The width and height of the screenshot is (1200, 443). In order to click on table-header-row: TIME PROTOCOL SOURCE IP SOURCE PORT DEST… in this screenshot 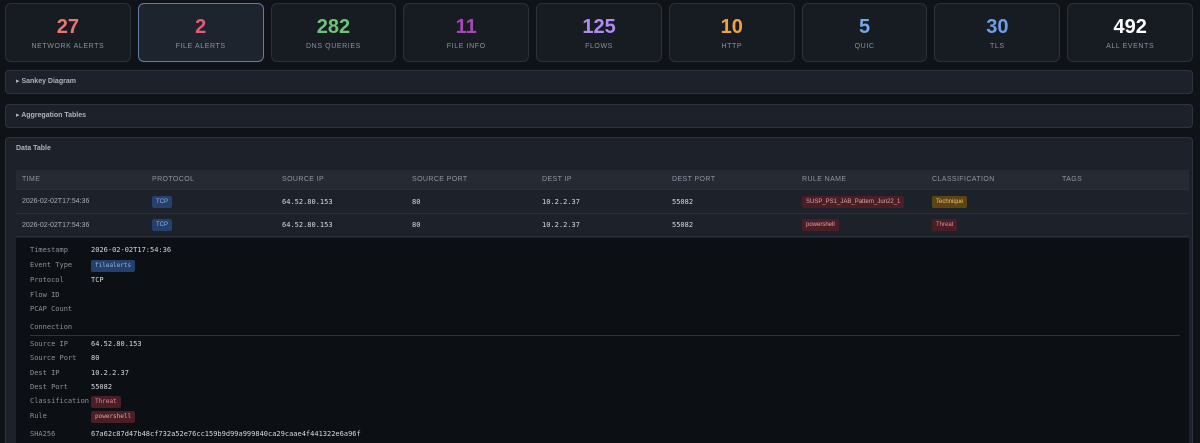, I will do `click(602, 180)`.